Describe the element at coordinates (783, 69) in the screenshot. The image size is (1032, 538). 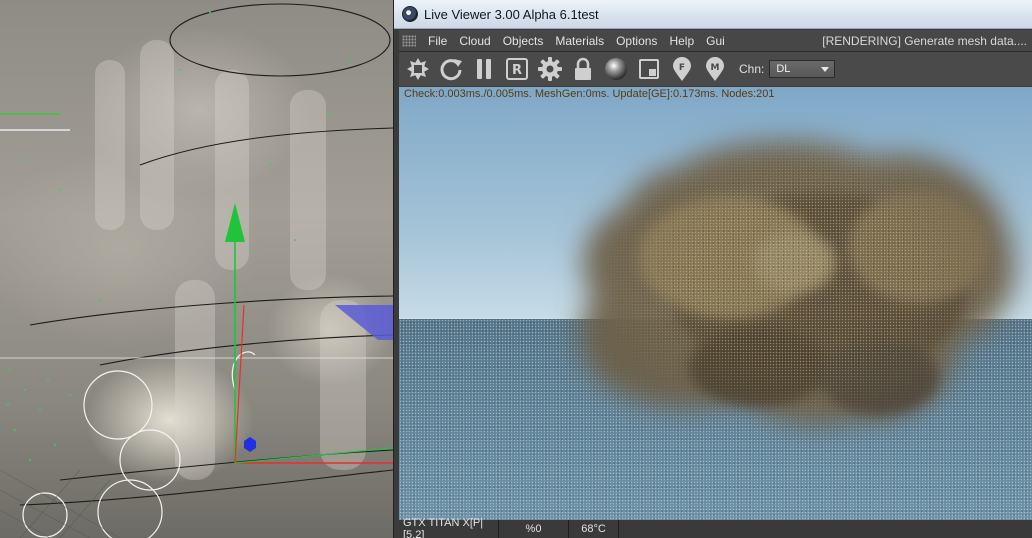
I see `channel-select-value: DL` at that location.